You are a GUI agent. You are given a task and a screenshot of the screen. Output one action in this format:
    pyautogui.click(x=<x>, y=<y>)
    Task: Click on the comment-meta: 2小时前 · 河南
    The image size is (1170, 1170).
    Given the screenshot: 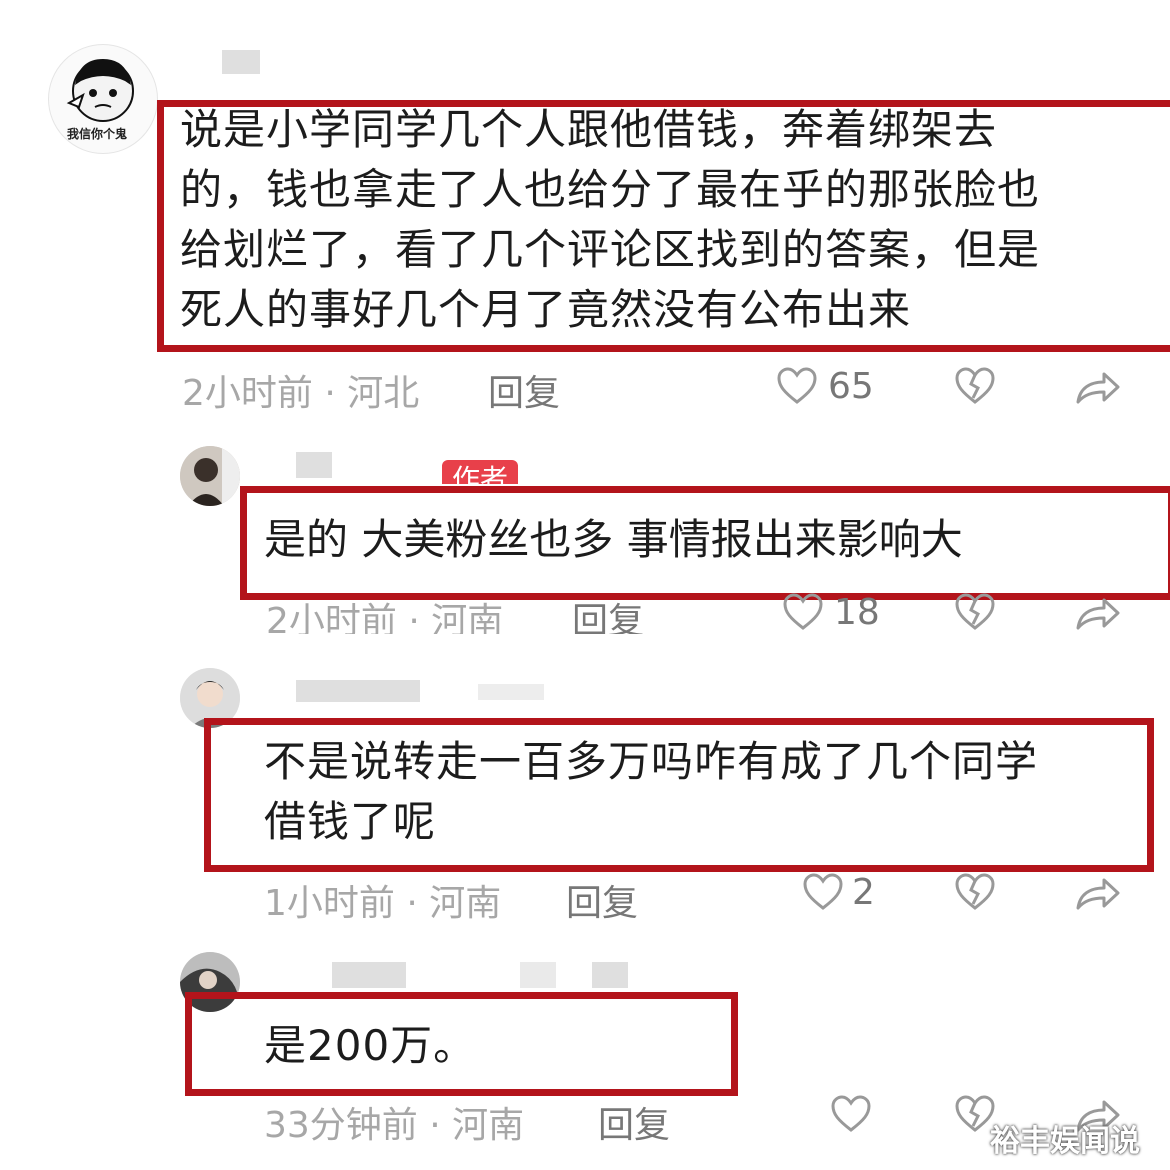 What is the action you would take?
    pyautogui.click(x=385, y=617)
    